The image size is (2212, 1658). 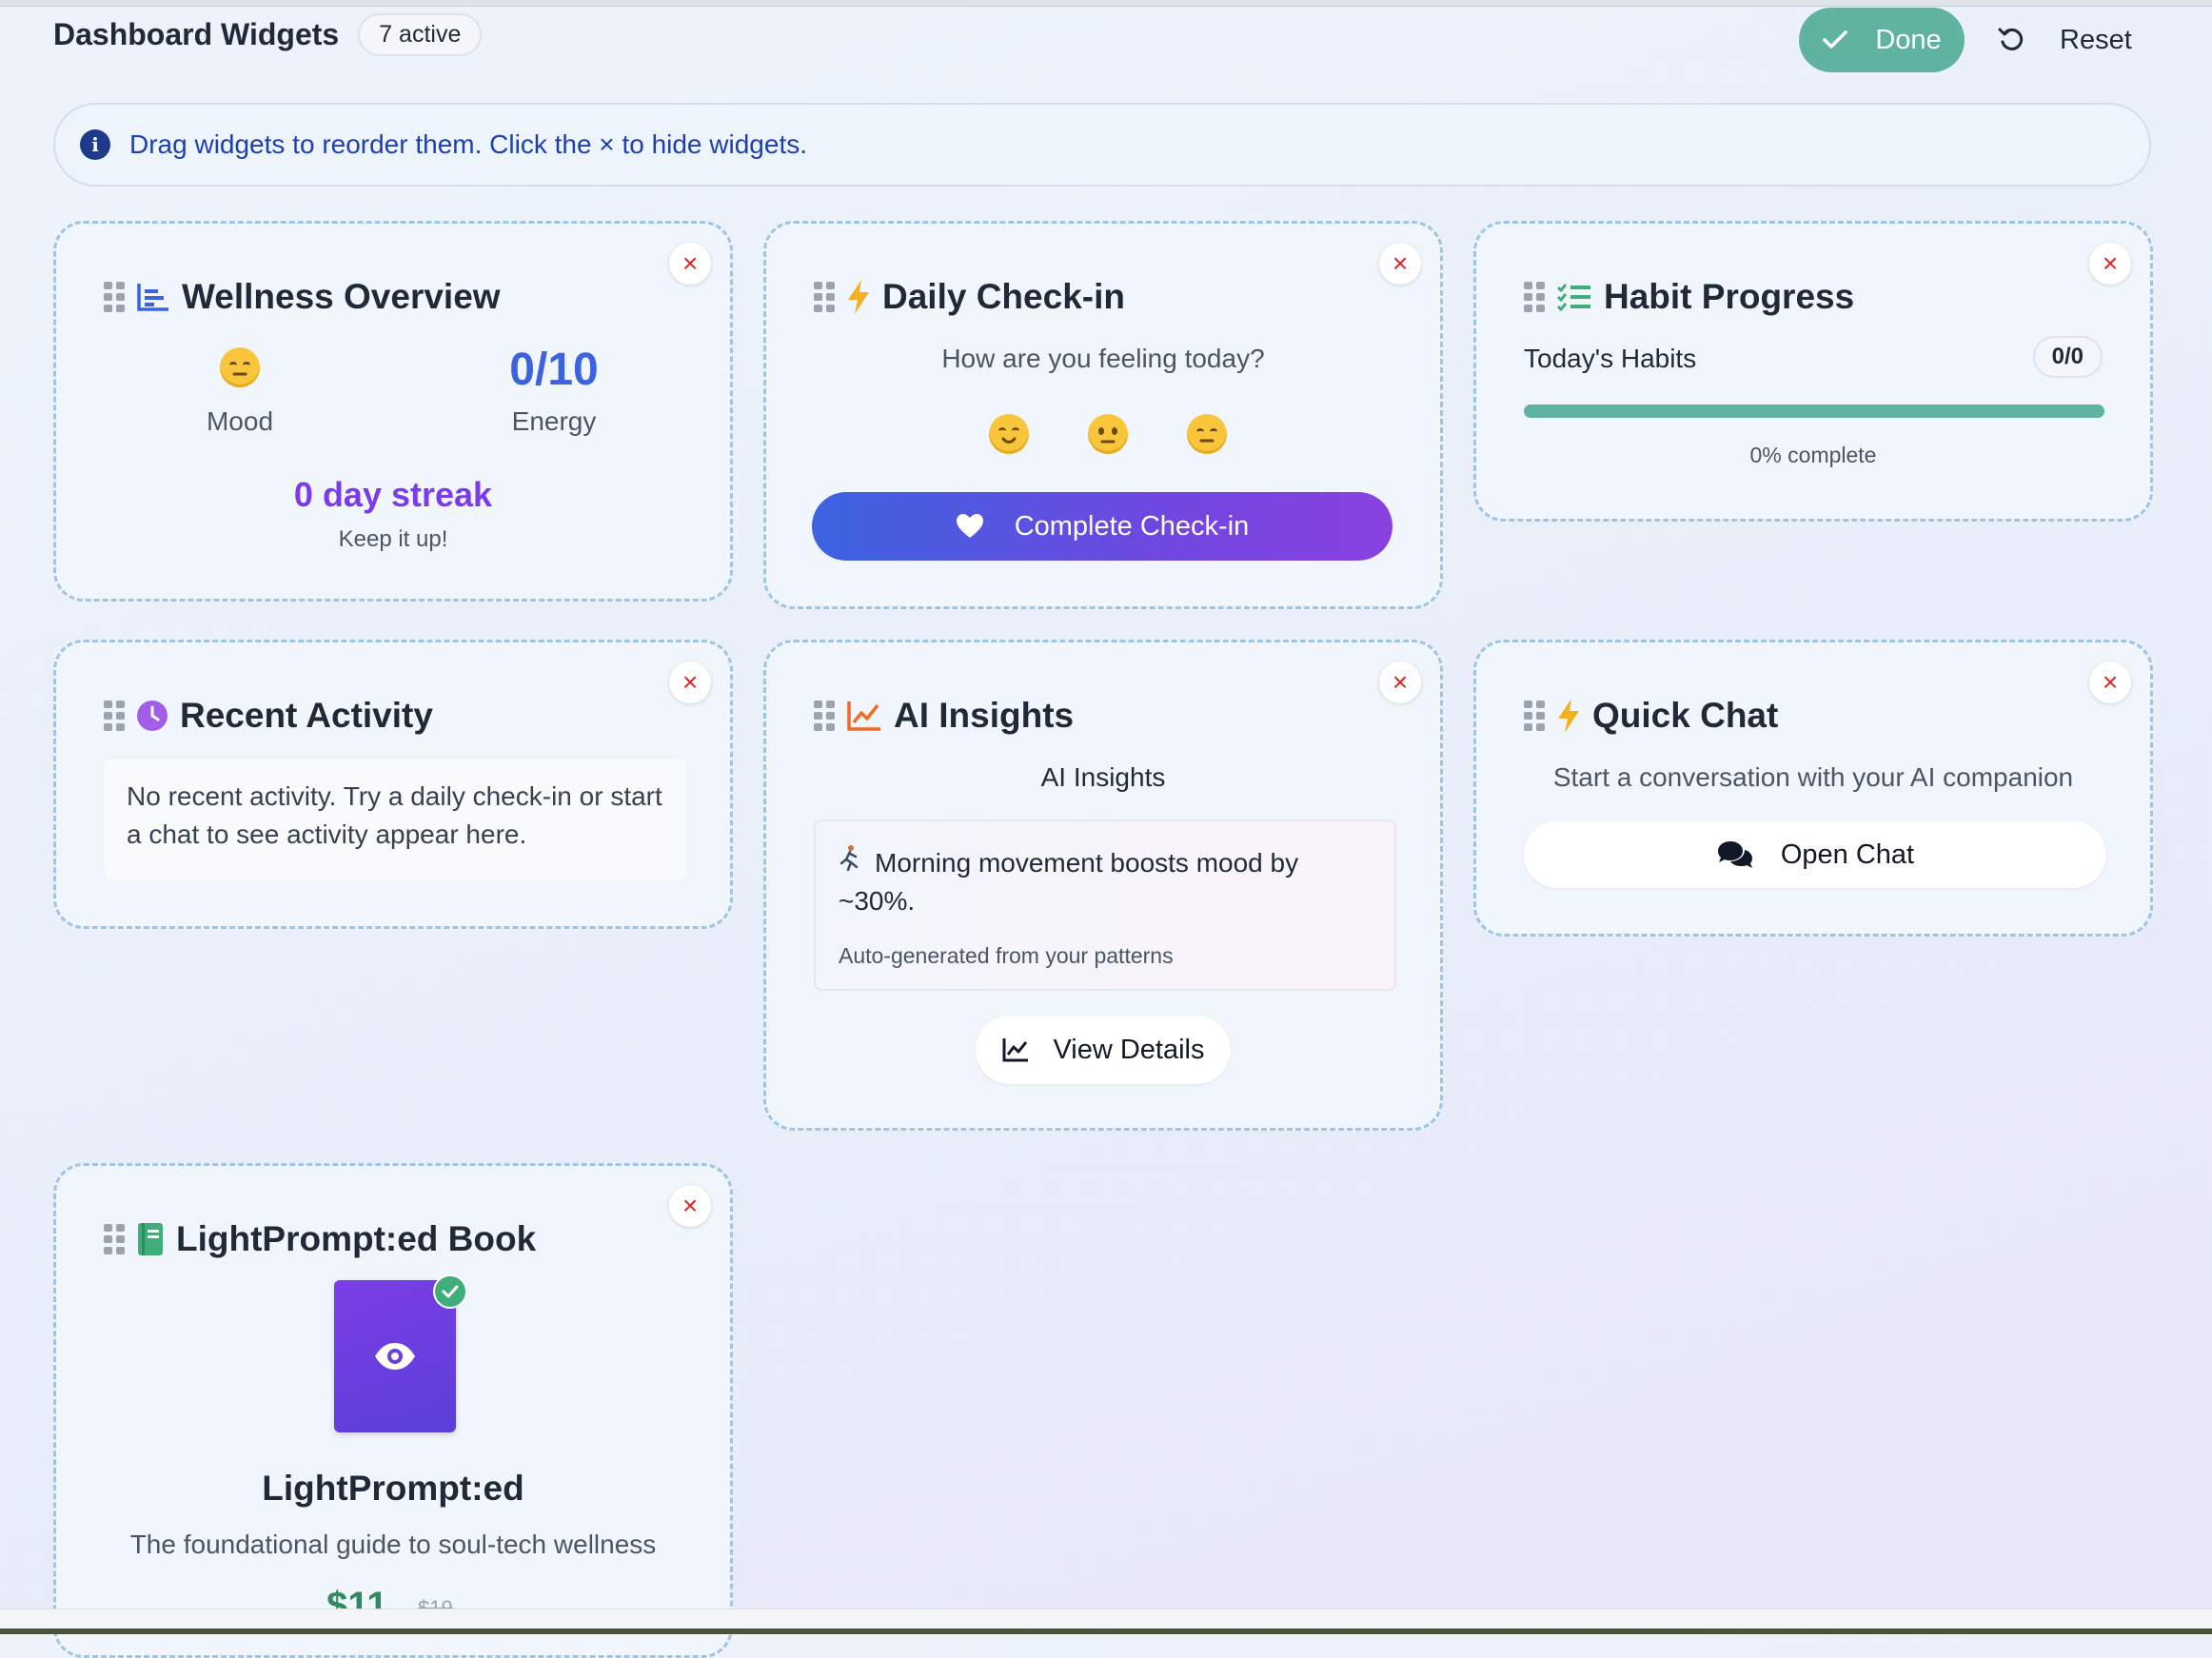 What do you see at coordinates (1016, 1050) in the screenshot?
I see `line-chart-icon` at bounding box center [1016, 1050].